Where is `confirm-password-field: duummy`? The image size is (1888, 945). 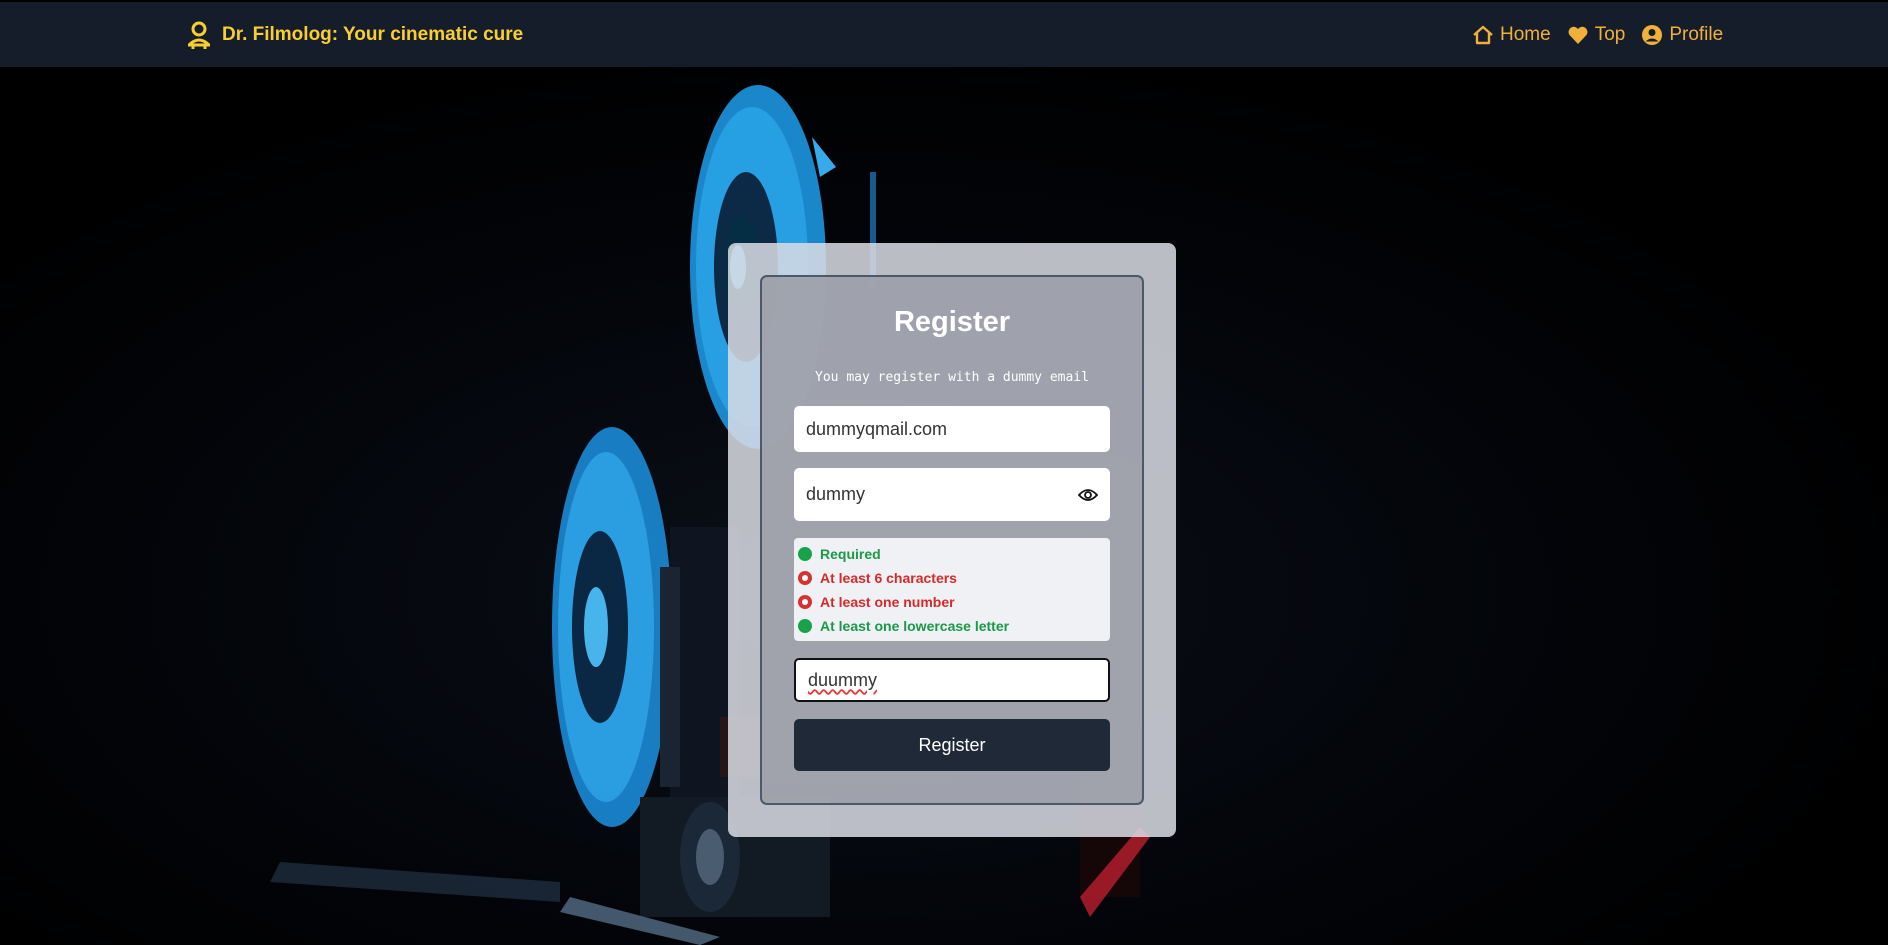
confirm-password-field: duummy is located at coordinates (952, 680).